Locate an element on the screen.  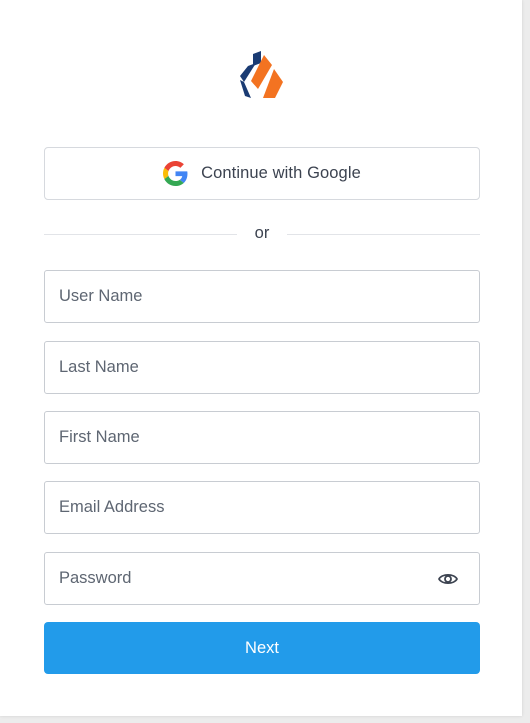
next-button-label: Next is located at coordinates (262, 647).